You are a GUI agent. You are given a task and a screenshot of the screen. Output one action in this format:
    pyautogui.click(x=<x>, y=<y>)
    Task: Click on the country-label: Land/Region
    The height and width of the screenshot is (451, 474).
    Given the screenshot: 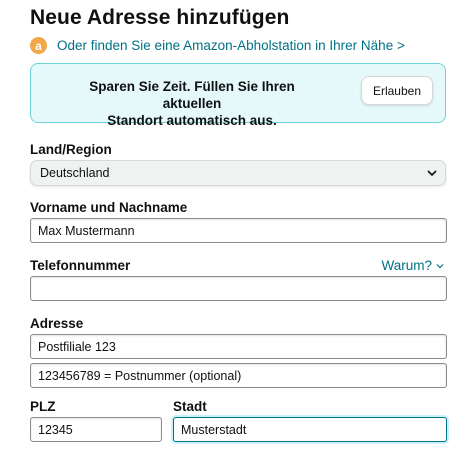 What is the action you would take?
    pyautogui.click(x=71, y=149)
    